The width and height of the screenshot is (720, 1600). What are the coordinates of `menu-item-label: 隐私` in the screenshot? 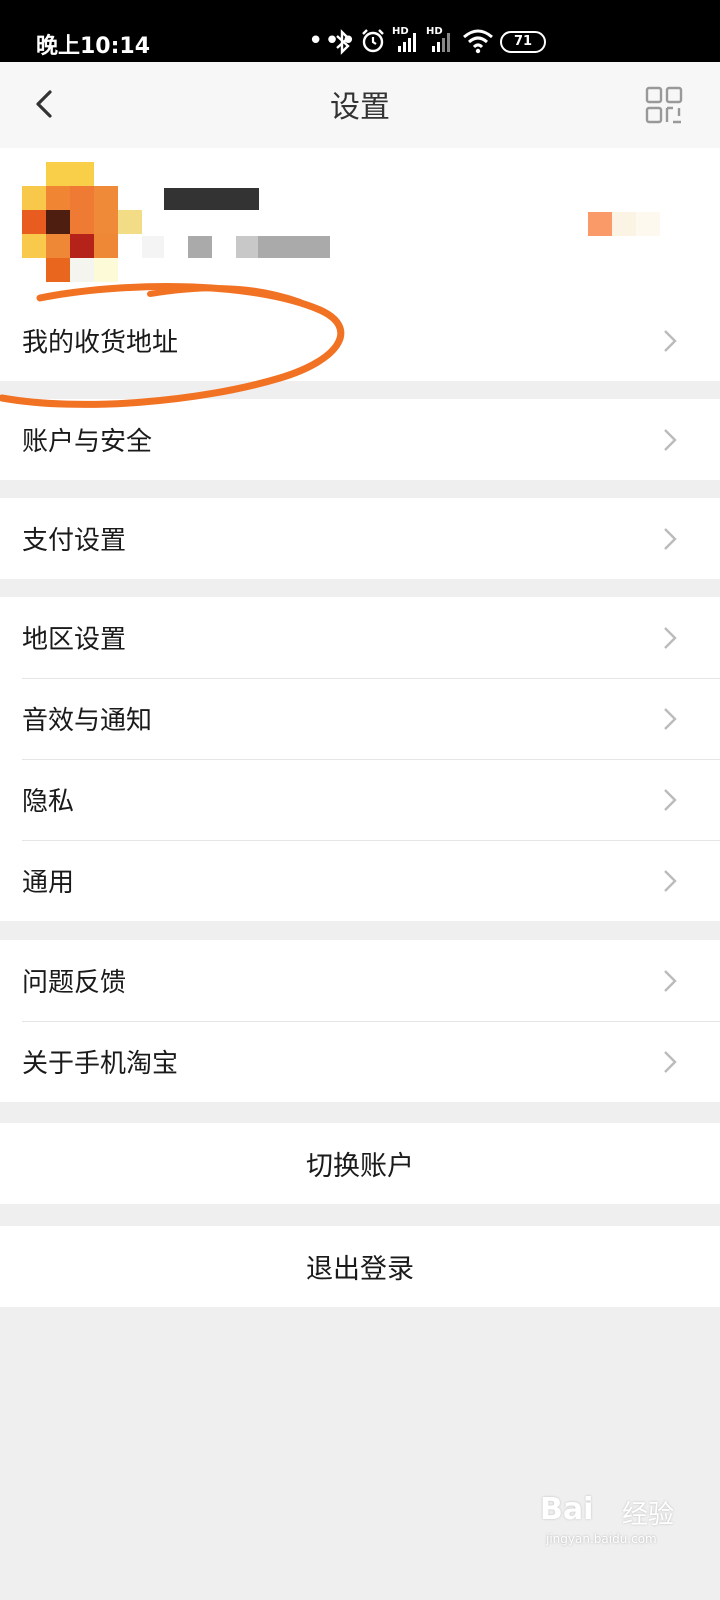 It's located at (48, 802).